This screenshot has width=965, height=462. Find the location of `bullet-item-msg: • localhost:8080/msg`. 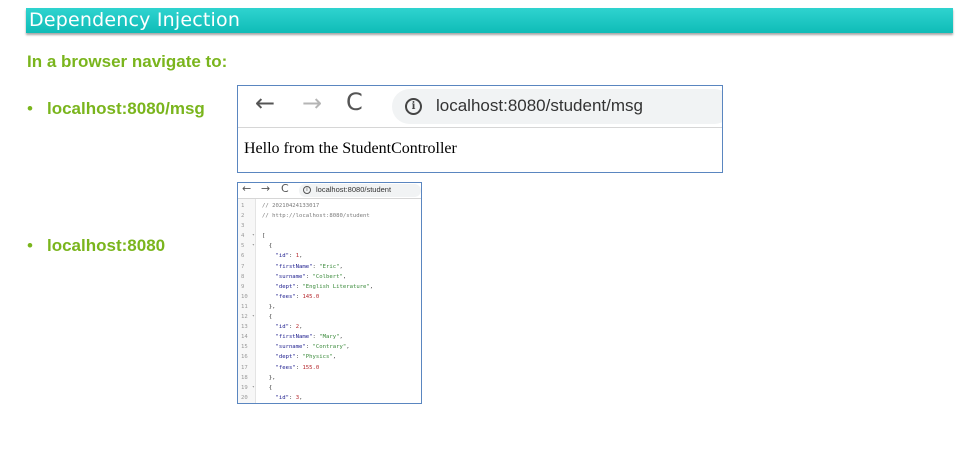

bullet-item-msg: • localhost:8080/msg is located at coordinates (116, 109).